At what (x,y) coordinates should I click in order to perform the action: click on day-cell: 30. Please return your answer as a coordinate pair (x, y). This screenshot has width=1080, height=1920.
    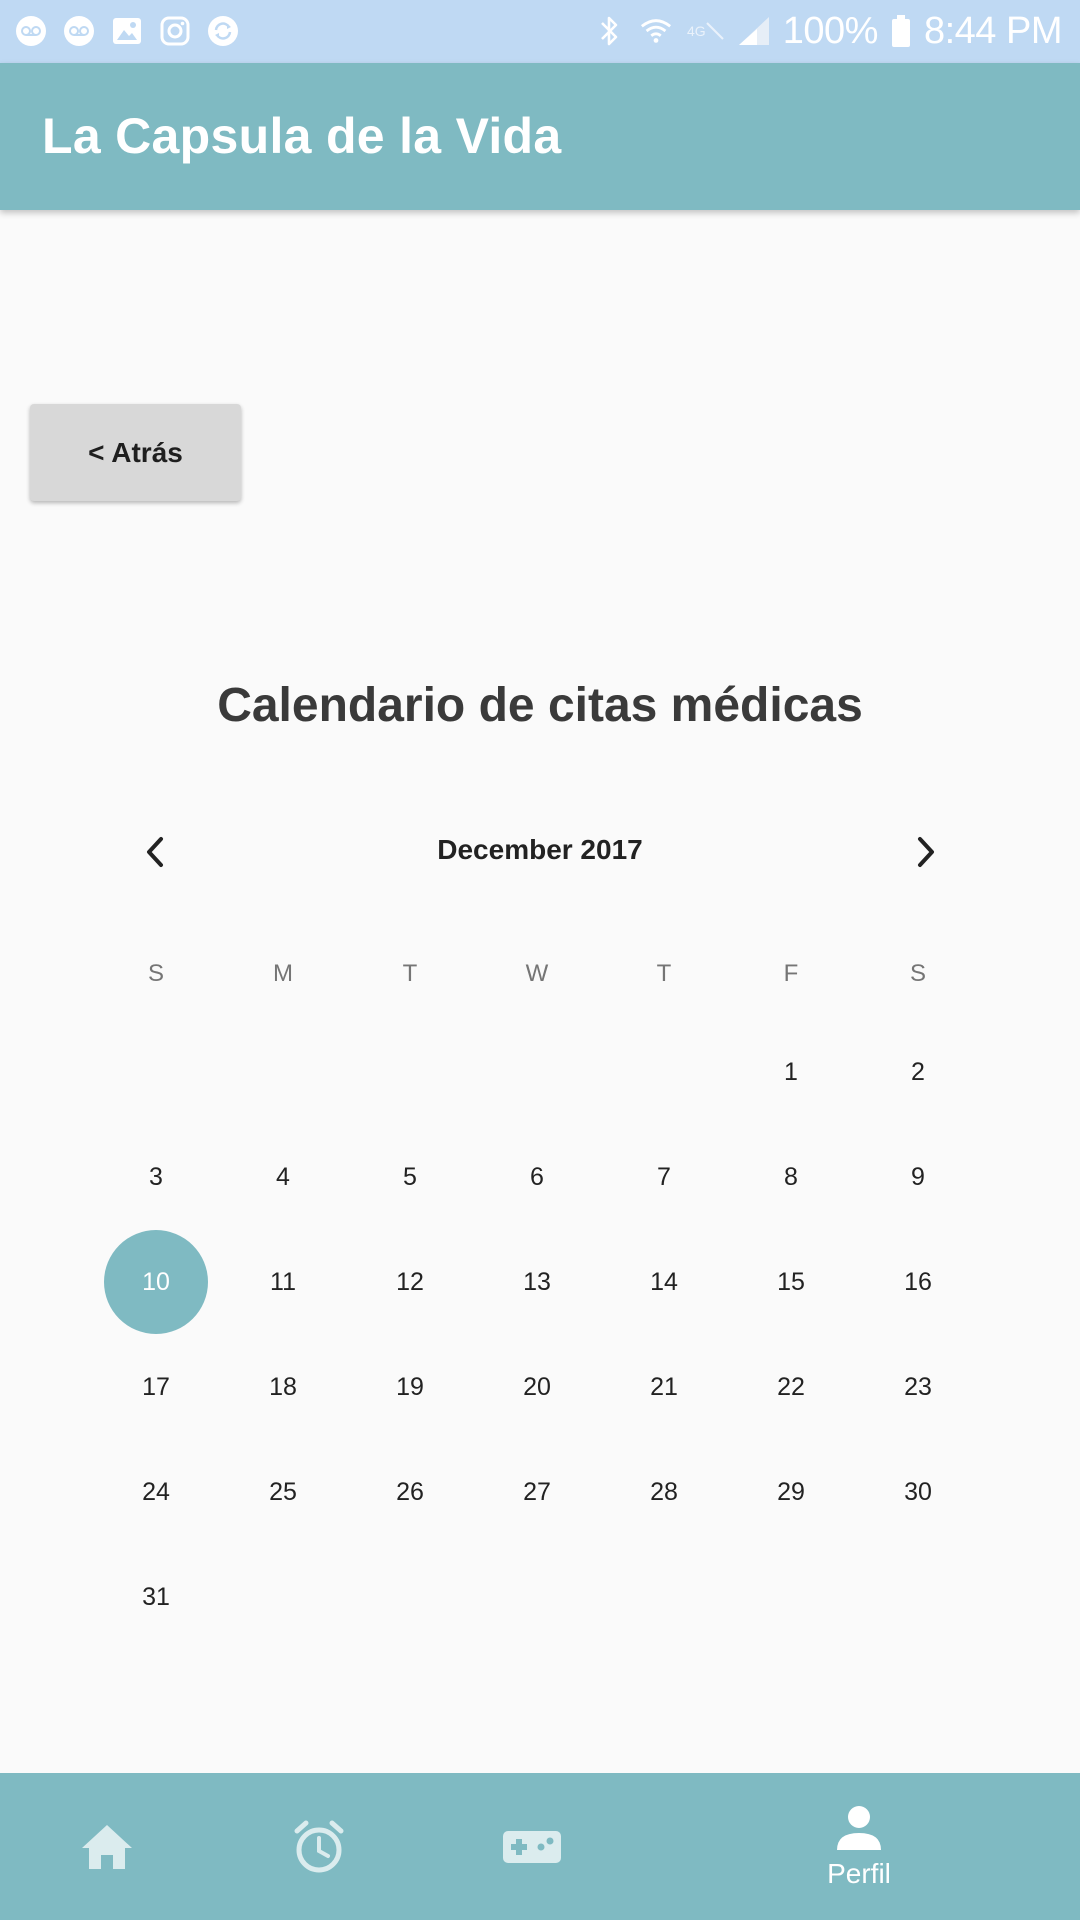
    Looking at the image, I should click on (918, 1492).